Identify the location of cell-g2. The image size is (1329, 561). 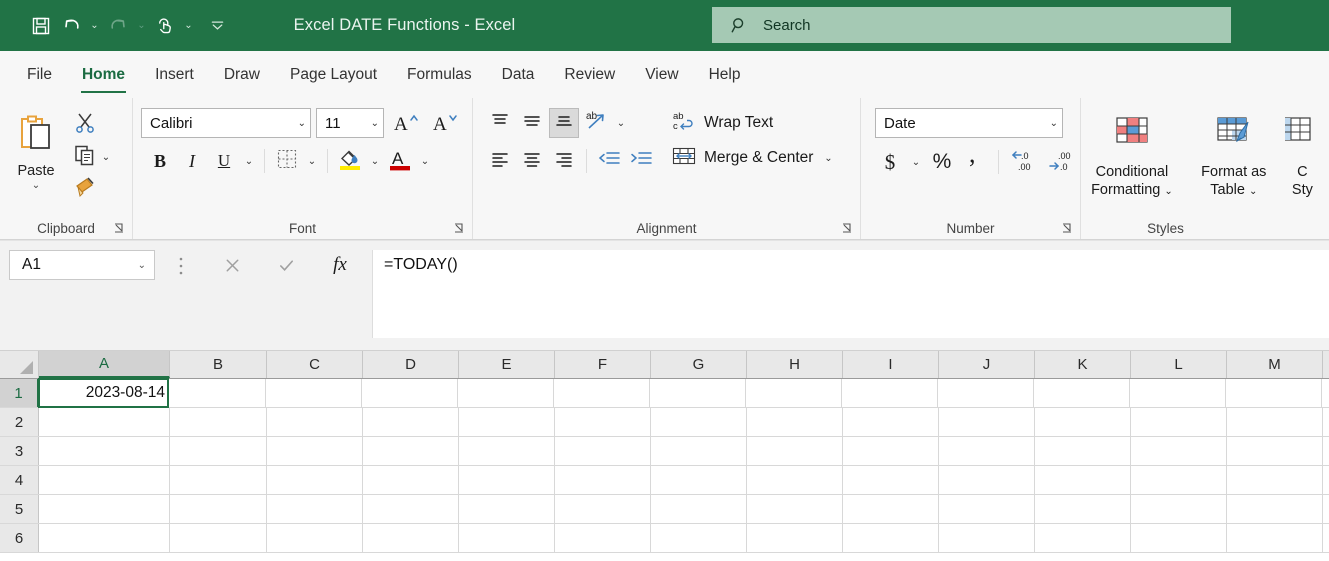
(699, 422).